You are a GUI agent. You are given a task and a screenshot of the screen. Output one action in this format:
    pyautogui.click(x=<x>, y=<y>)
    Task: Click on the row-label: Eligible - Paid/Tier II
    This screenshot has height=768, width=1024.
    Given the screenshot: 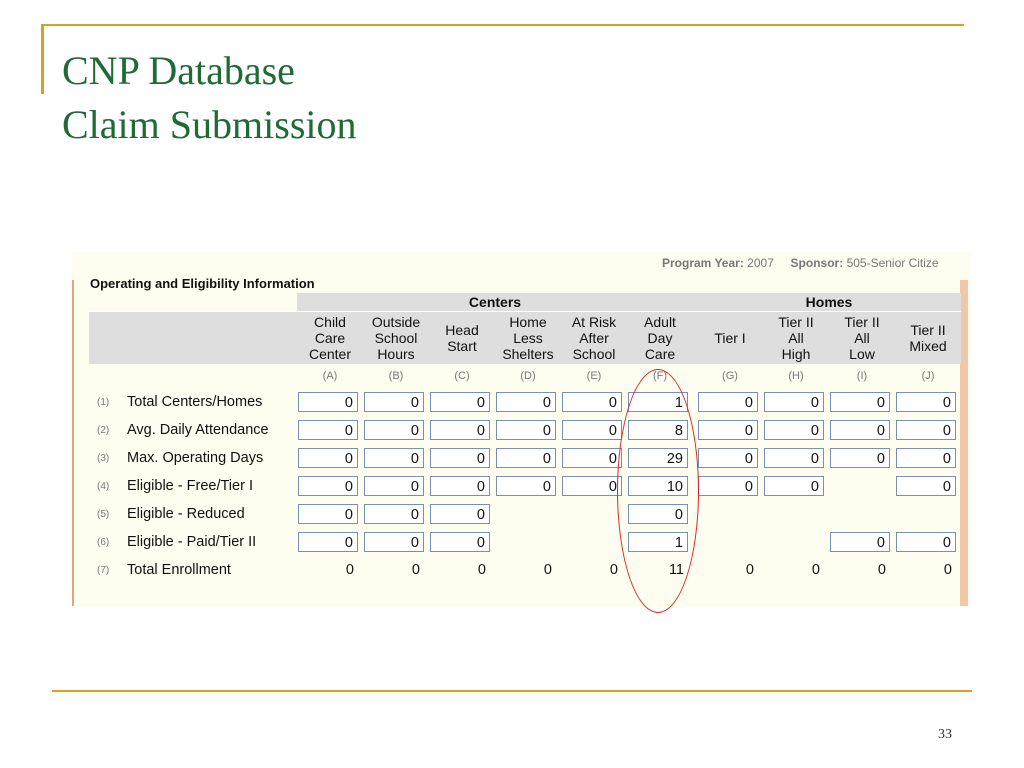 What is the action you would take?
    pyautogui.click(x=192, y=542)
    